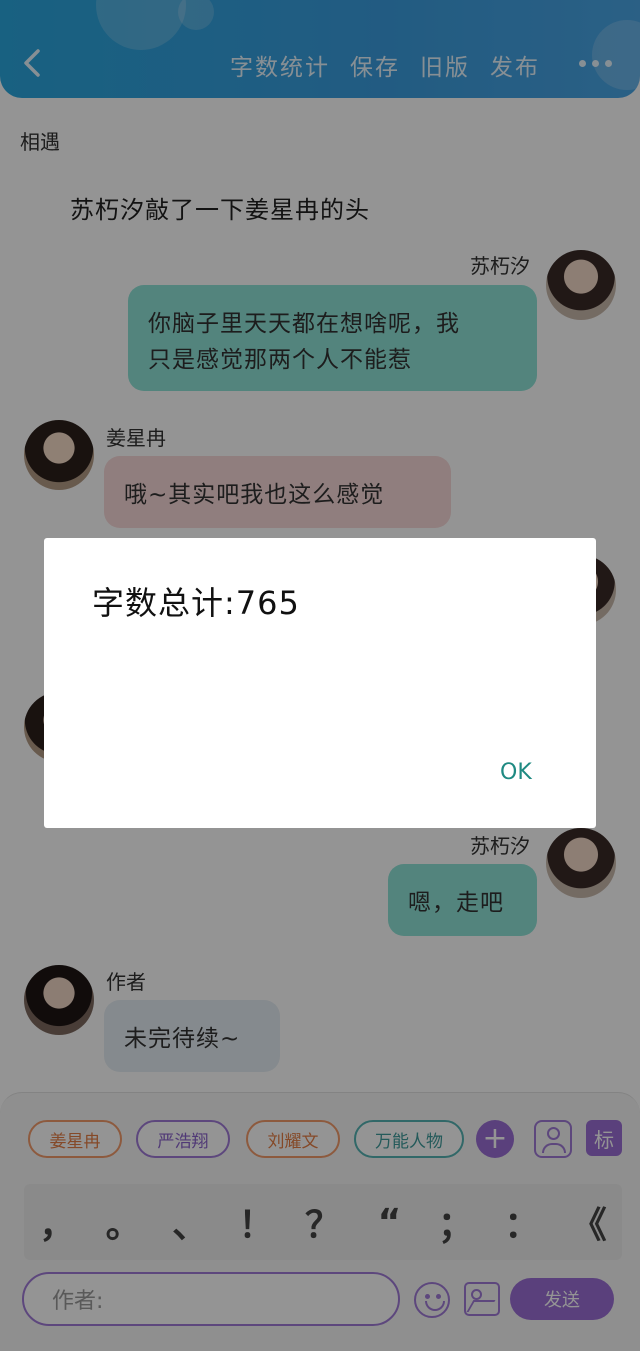 The height and width of the screenshot is (1351, 640). Describe the element at coordinates (516, 772) in the screenshot. I see `ok-button: OK` at that location.